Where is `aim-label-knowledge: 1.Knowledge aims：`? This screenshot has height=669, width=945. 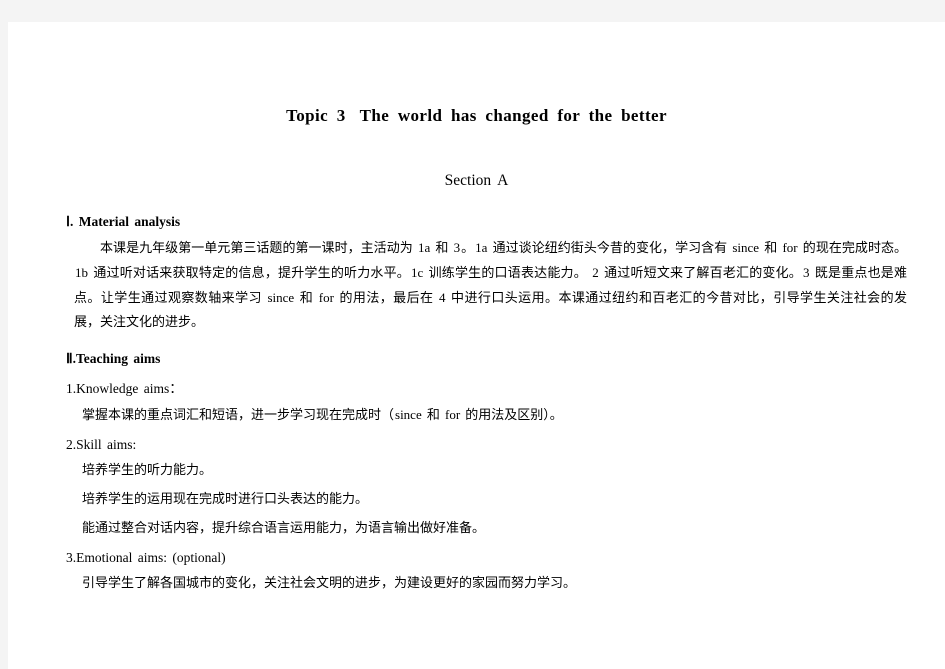 aim-label-knowledge: 1.Knowledge aims： is located at coordinates (124, 388).